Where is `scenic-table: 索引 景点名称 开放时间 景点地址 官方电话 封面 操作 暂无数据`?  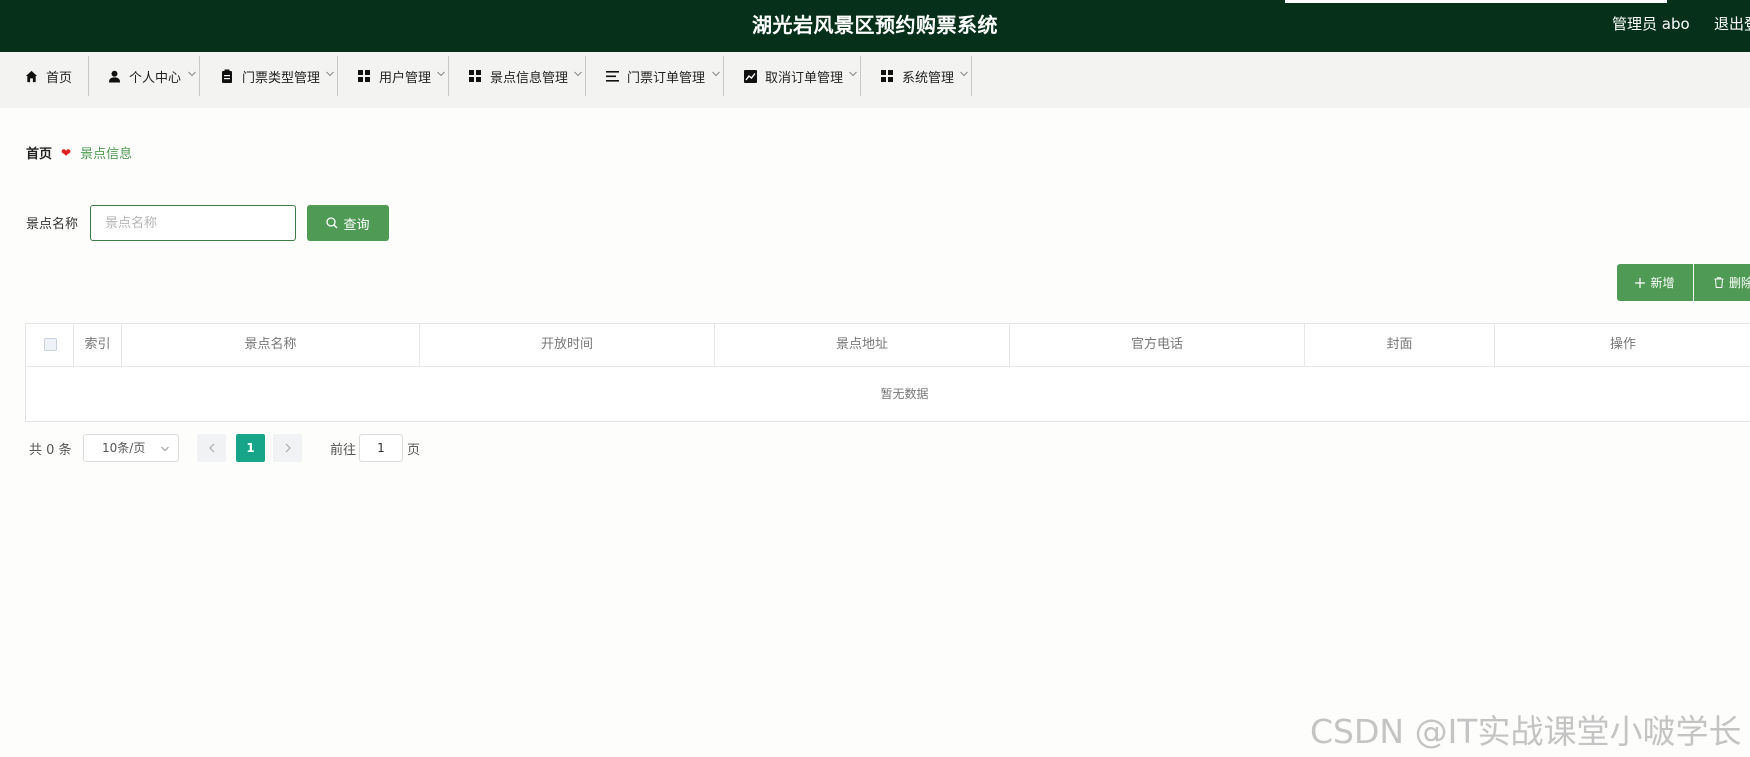
scenic-table: 索引 景点名称 开放时间 景点地址 官方电话 封面 操作 暂无数据 is located at coordinates (887, 372).